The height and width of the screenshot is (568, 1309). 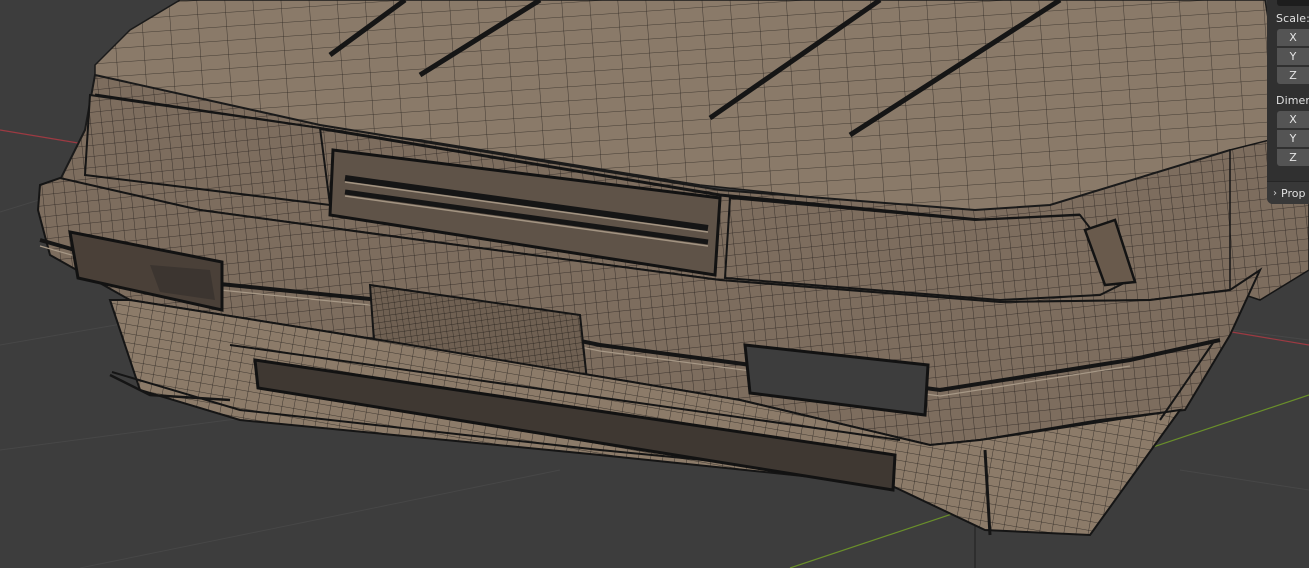 What do you see at coordinates (1293, 75) in the screenshot?
I see `scale-z-field: Z` at bounding box center [1293, 75].